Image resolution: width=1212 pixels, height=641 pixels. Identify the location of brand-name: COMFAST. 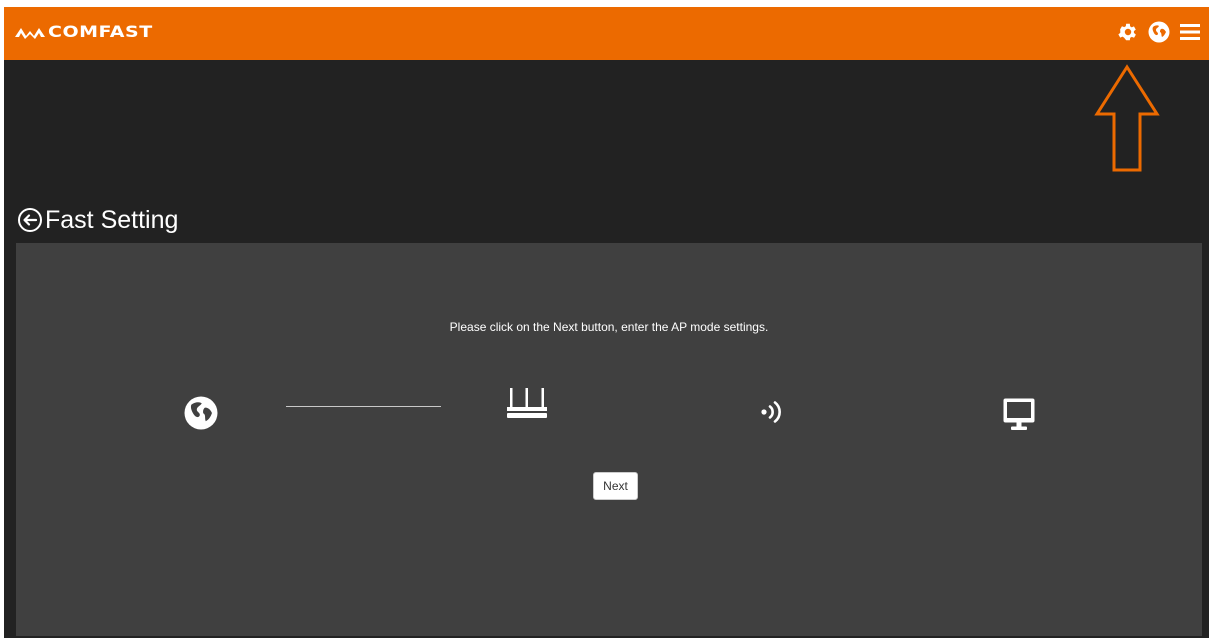
(100, 32).